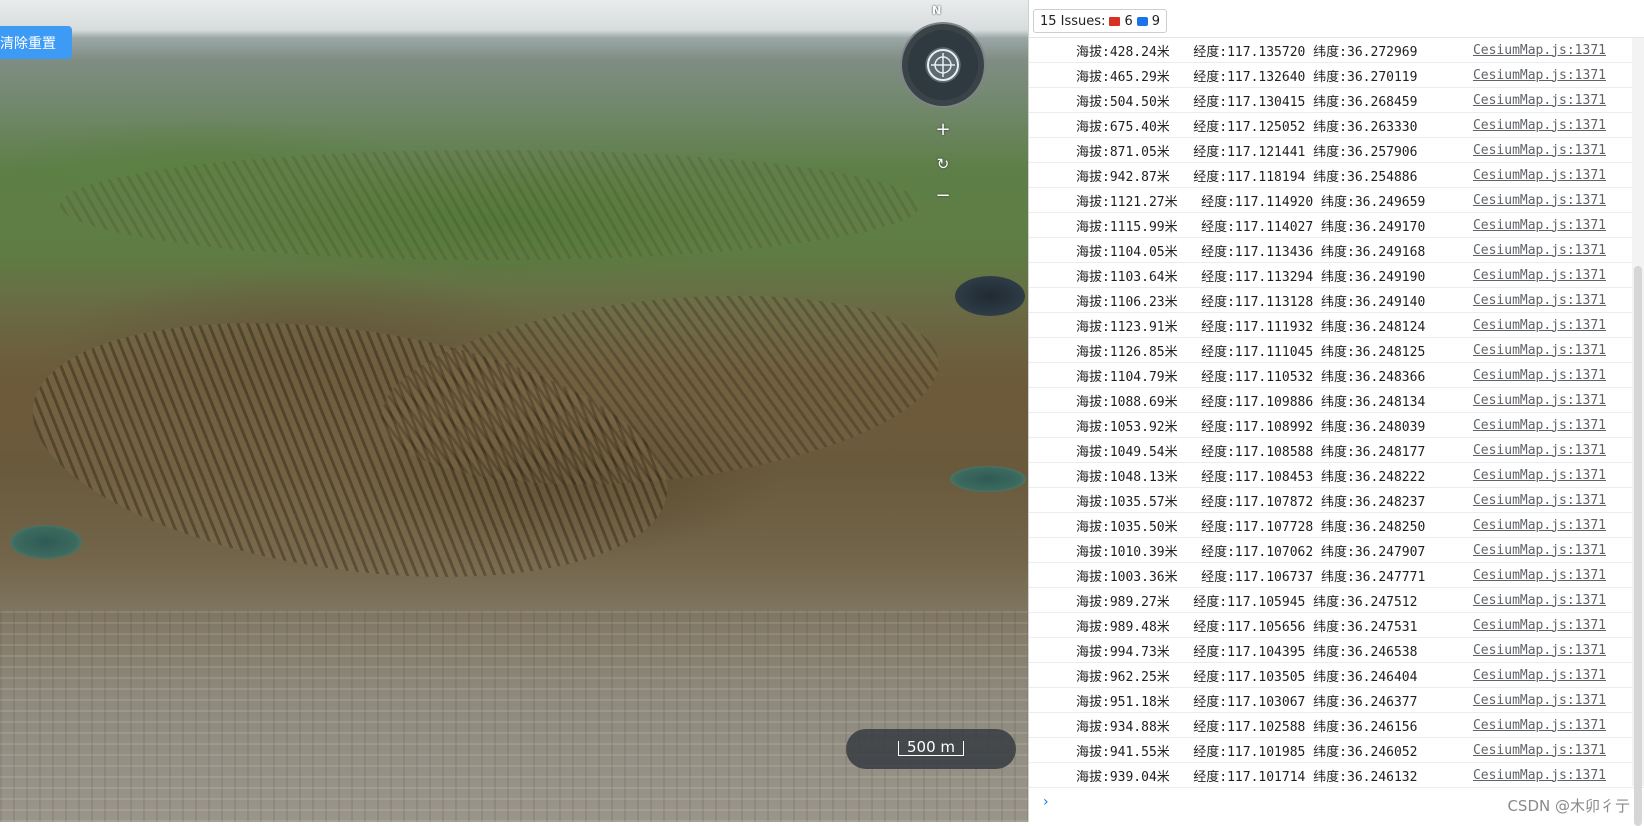 The image size is (1644, 826). What do you see at coordinates (1247, 127) in the screenshot?
I see `log-message: 海拔:675.40米 经度:117.125052 纬度:36.263330` at bounding box center [1247, 127].